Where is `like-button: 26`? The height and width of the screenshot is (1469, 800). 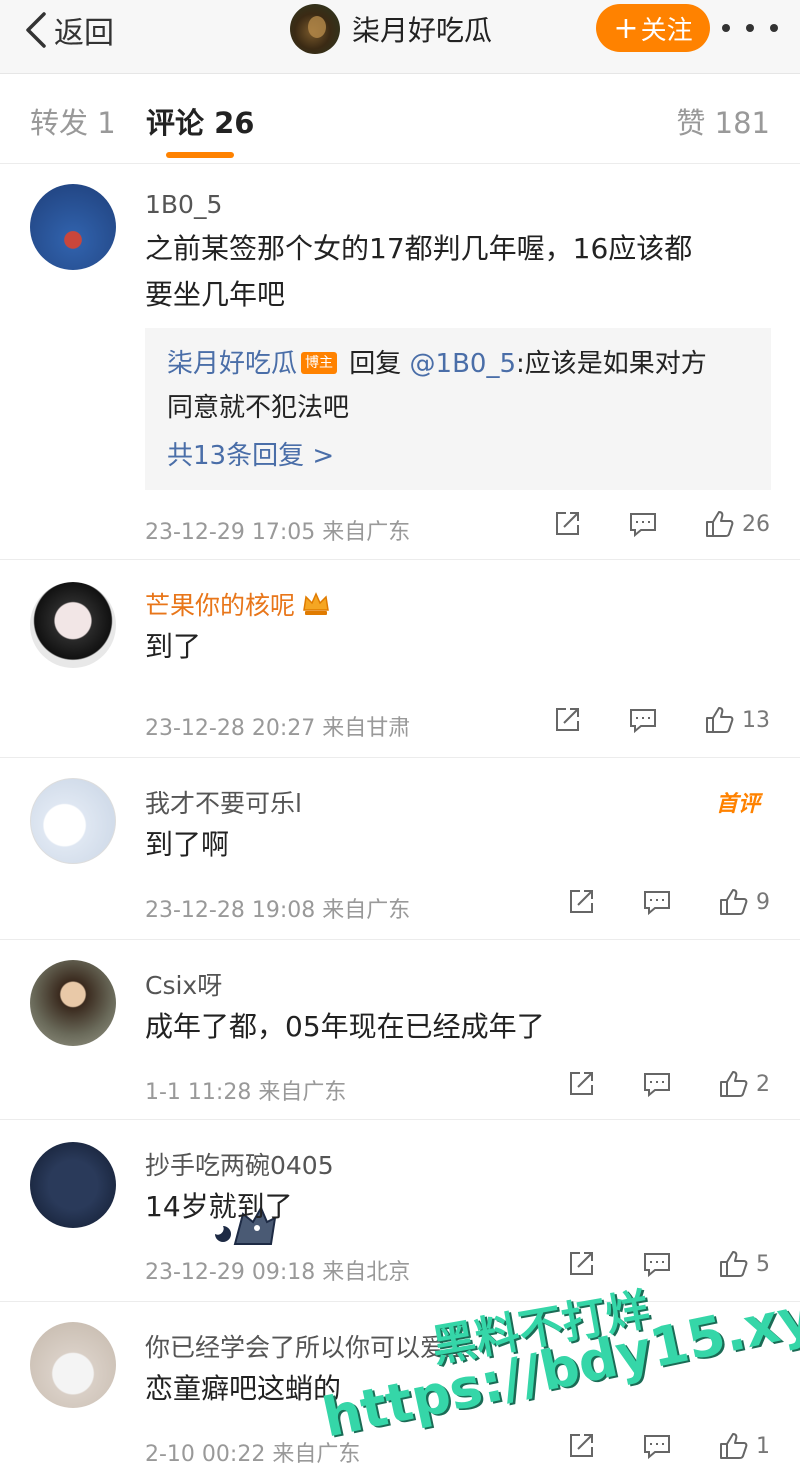
like-button: 26 is located at coordinates (737, 524).